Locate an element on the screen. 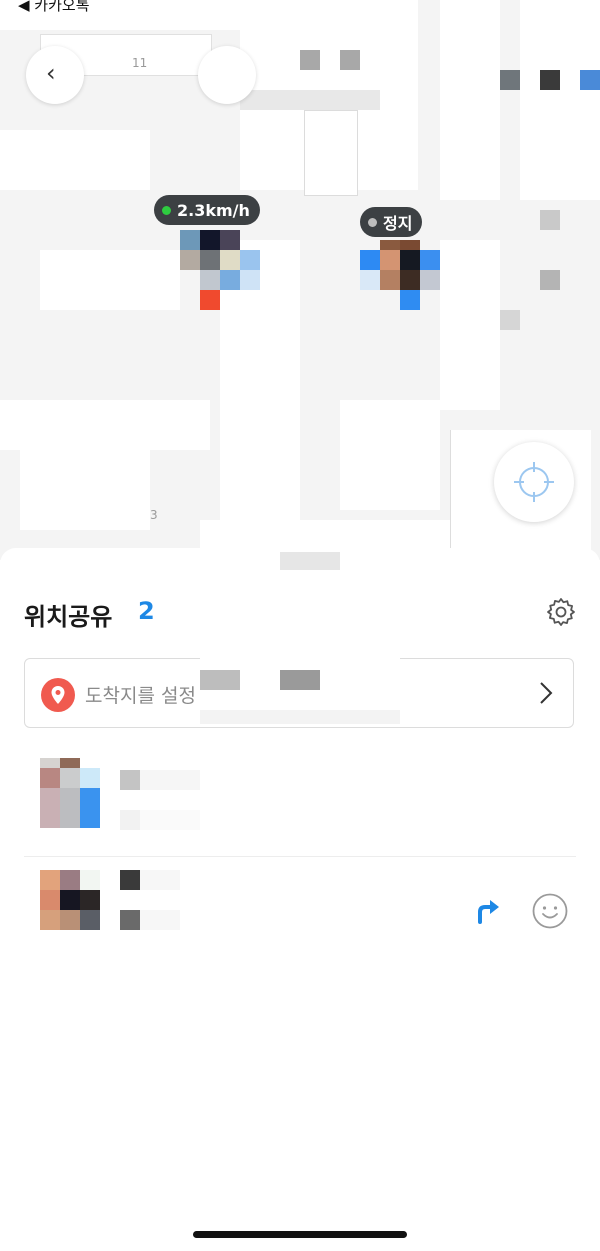  my-location-button is located at coordinates (534, 482).